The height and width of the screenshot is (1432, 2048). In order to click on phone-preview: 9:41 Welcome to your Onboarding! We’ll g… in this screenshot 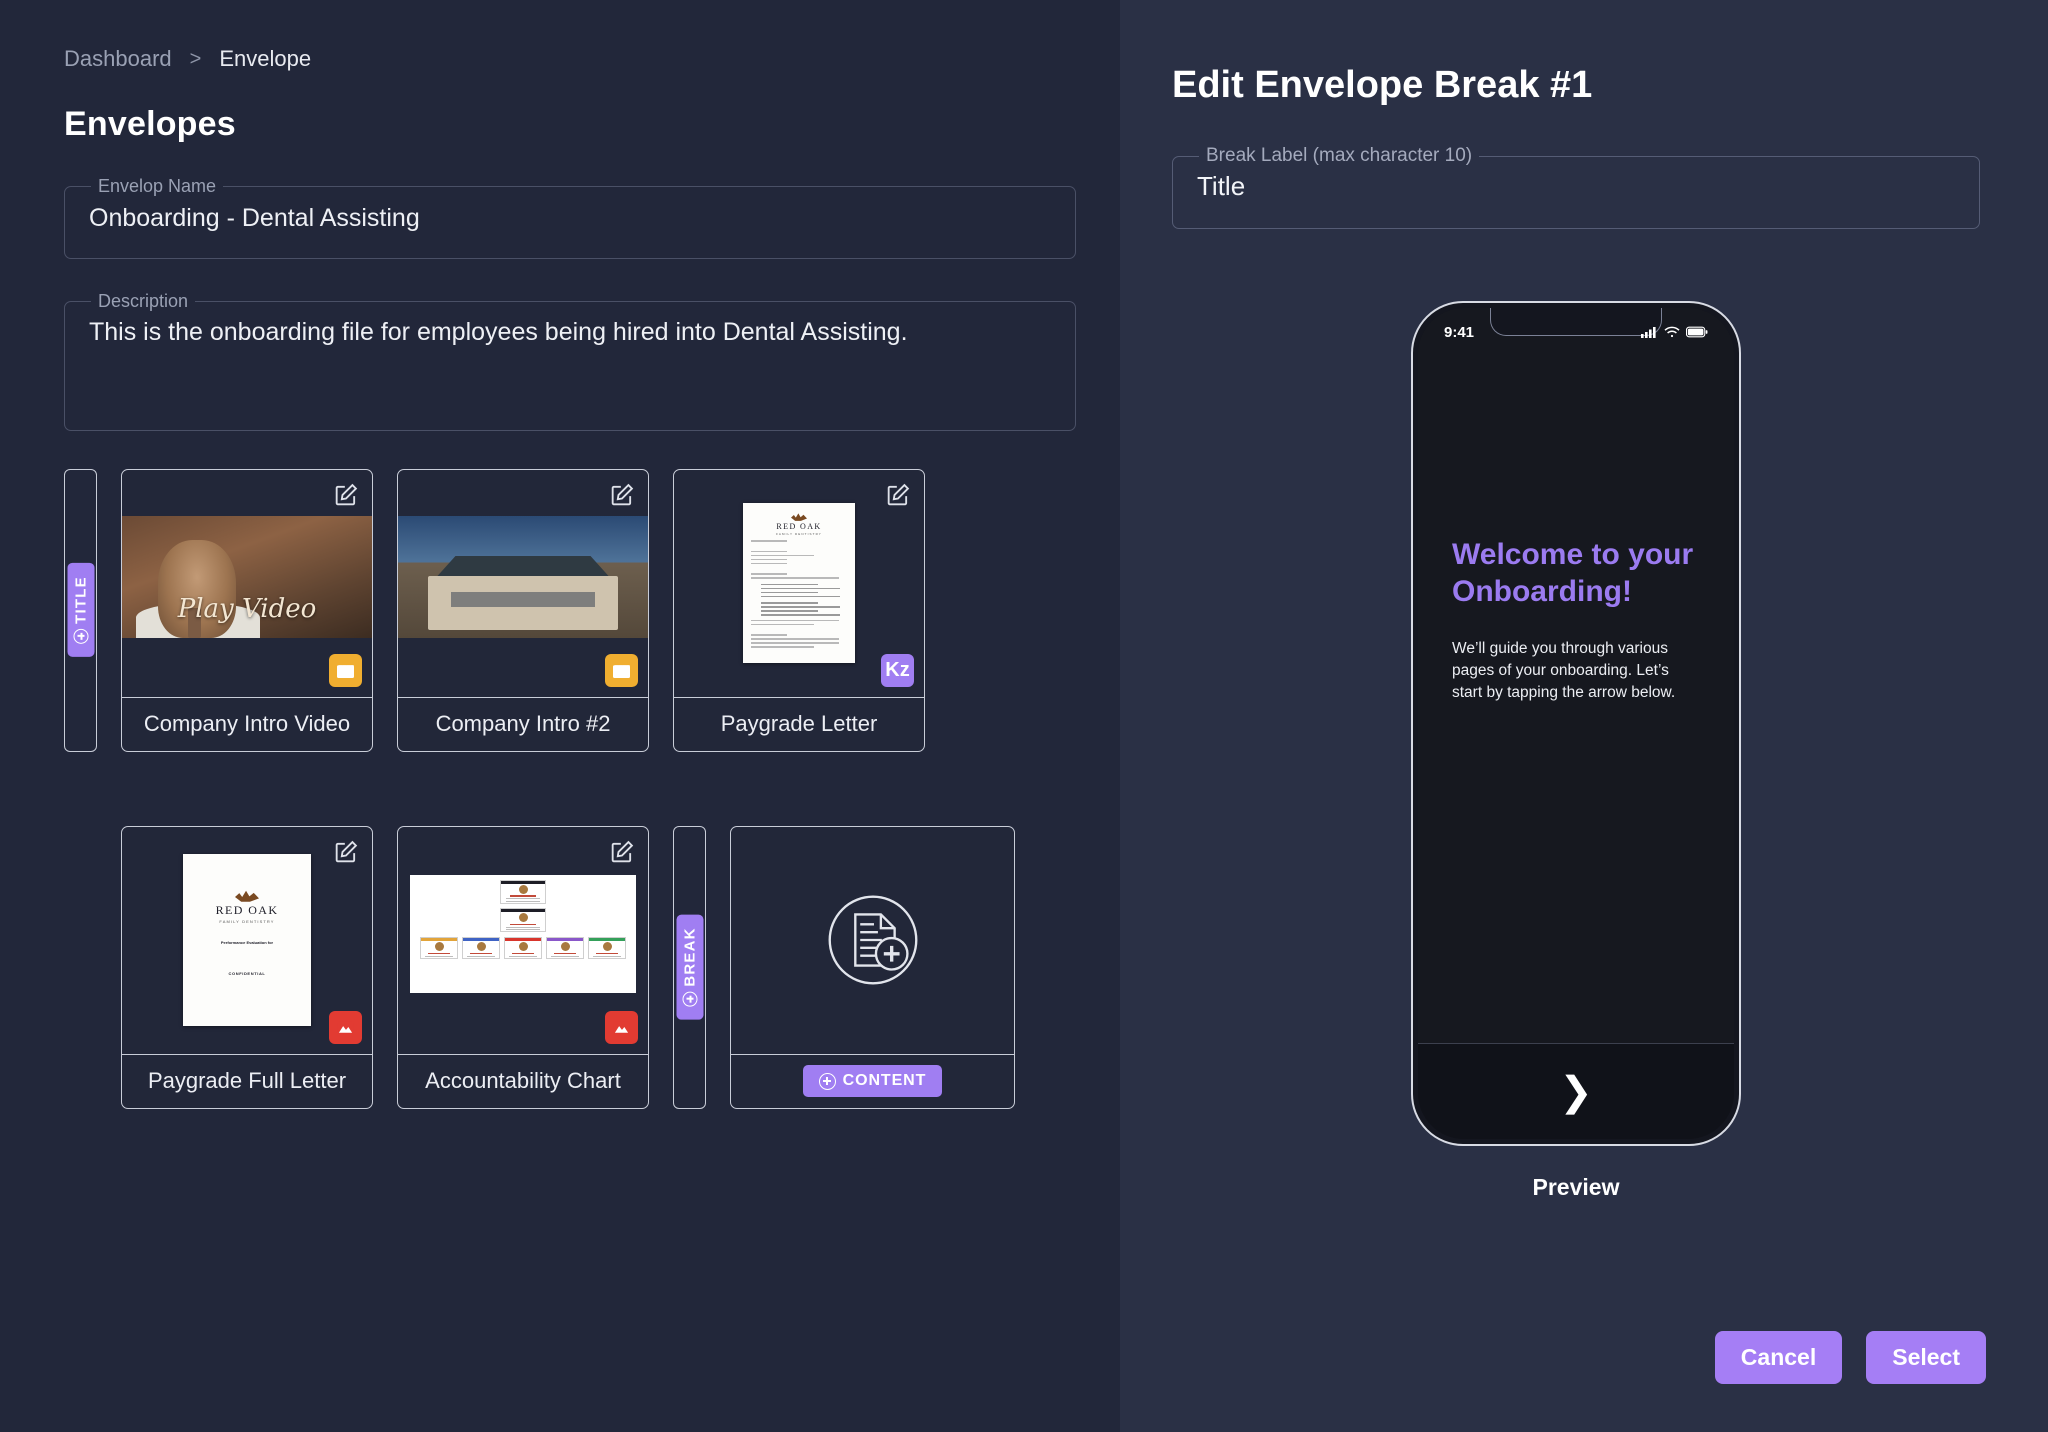, I will do `click(1576, 751)`.